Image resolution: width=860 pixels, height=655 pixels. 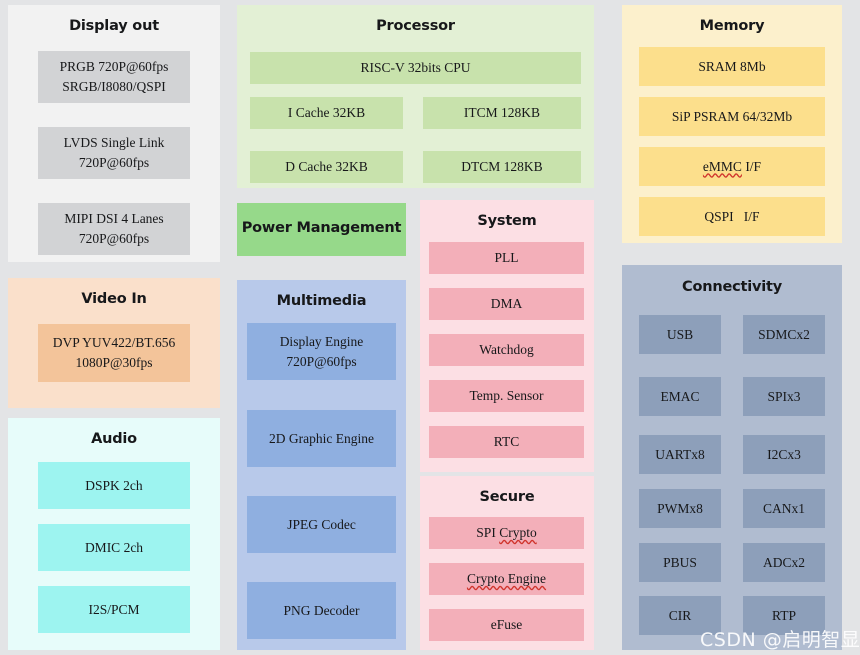 I want to click on block-line1: PRGB 720P@60fps, so click(x=114, y=67).